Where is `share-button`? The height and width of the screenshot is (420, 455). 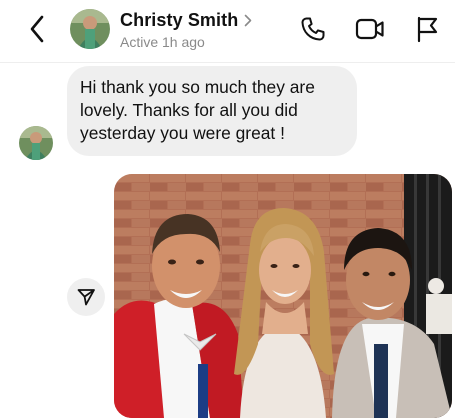
share-button is located at coordinates (86, 297).